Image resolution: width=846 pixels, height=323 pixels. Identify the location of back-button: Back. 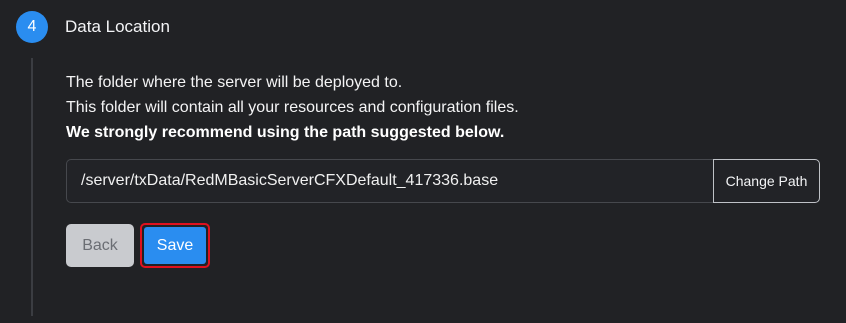
(100, 245).